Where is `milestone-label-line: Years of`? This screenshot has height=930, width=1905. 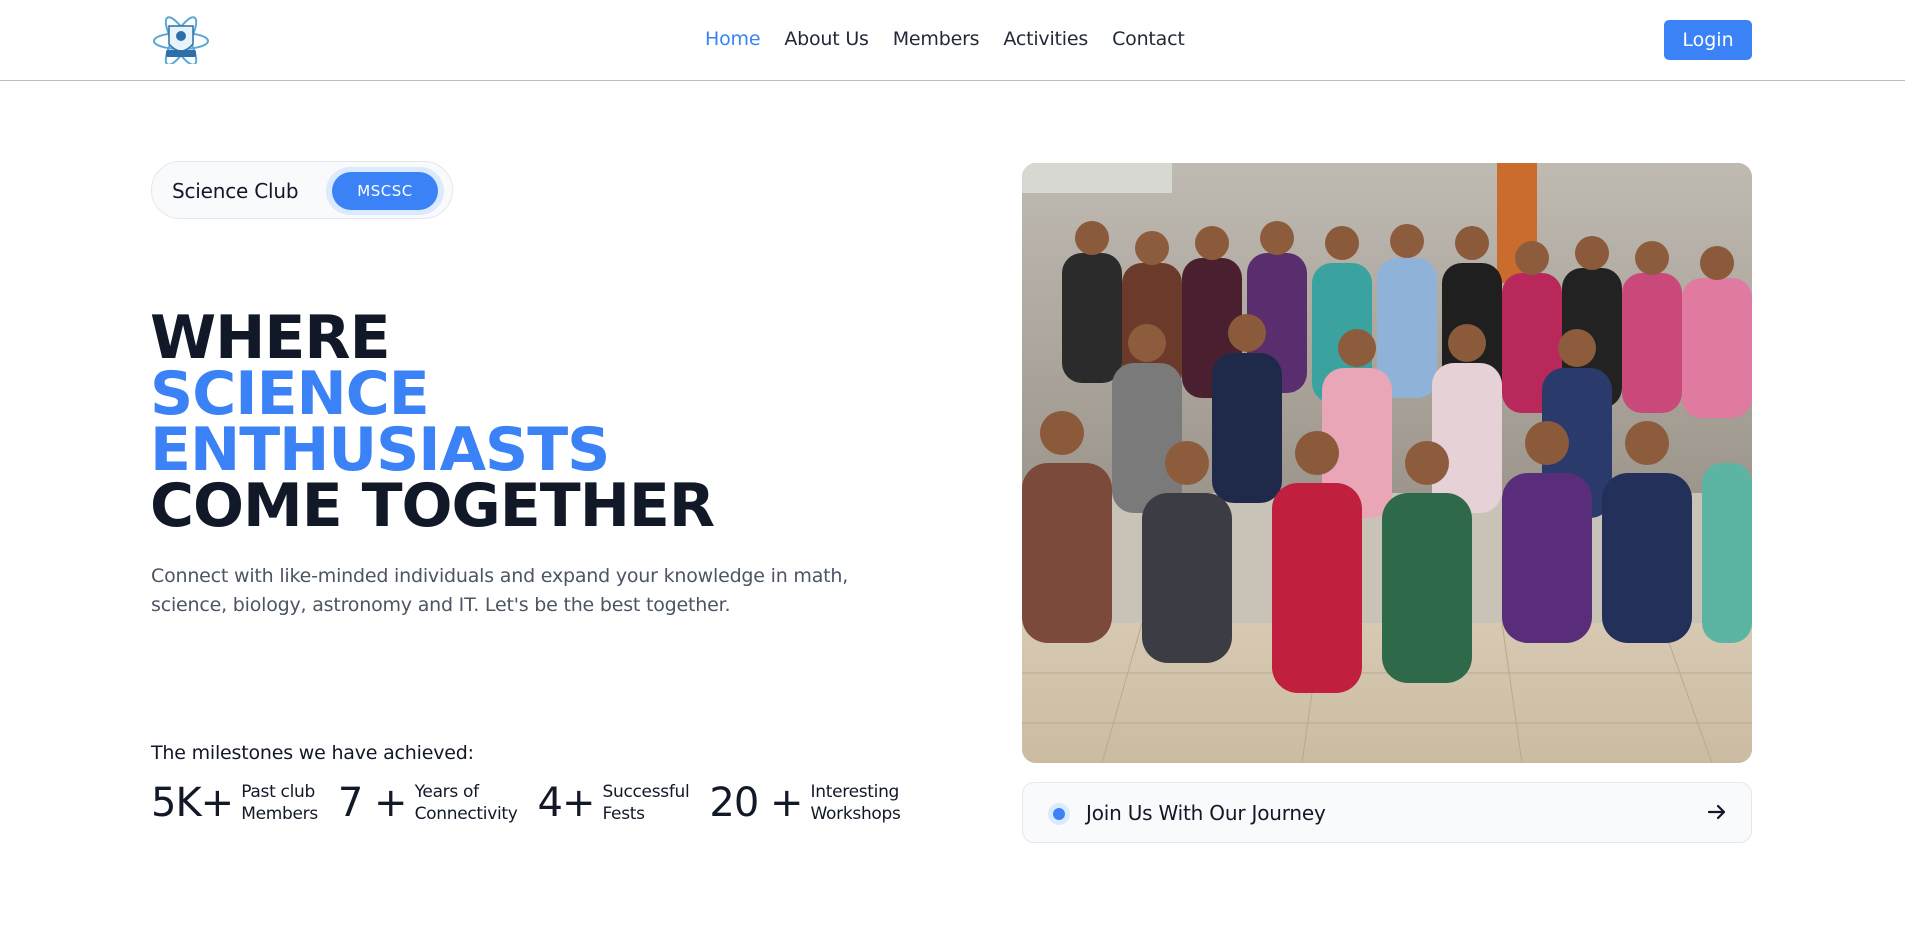
milestone-label-line: Years of is located at coordinates (447, 792).